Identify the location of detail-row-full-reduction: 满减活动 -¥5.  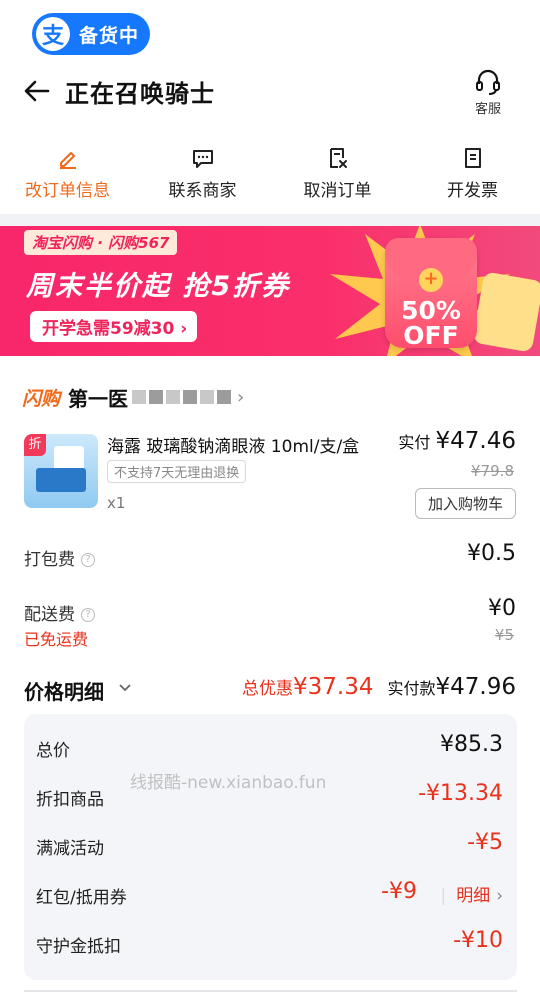
(269, 844).